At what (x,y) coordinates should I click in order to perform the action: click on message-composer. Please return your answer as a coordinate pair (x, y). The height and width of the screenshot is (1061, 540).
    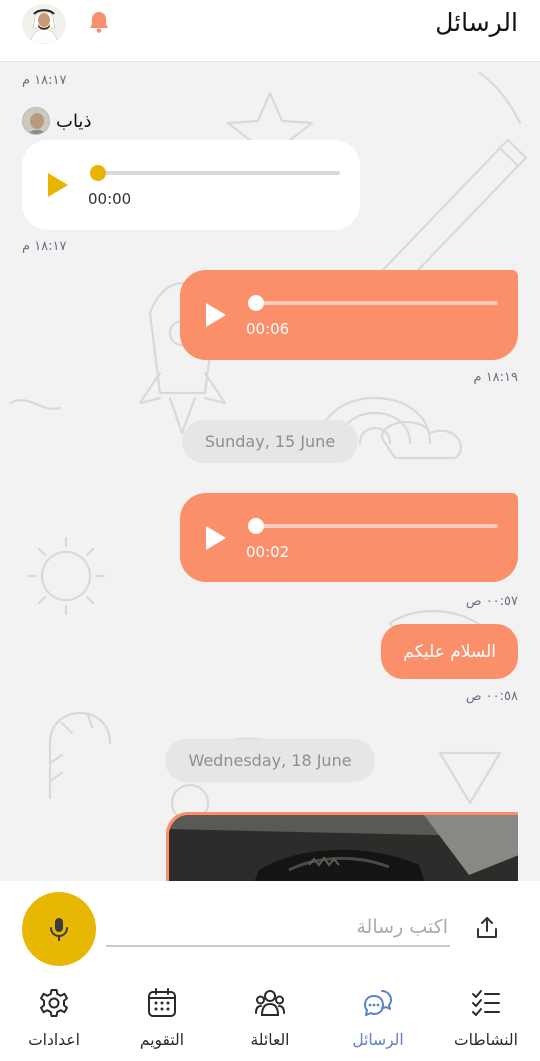
    Looking at the image, I should click on (270, 927).